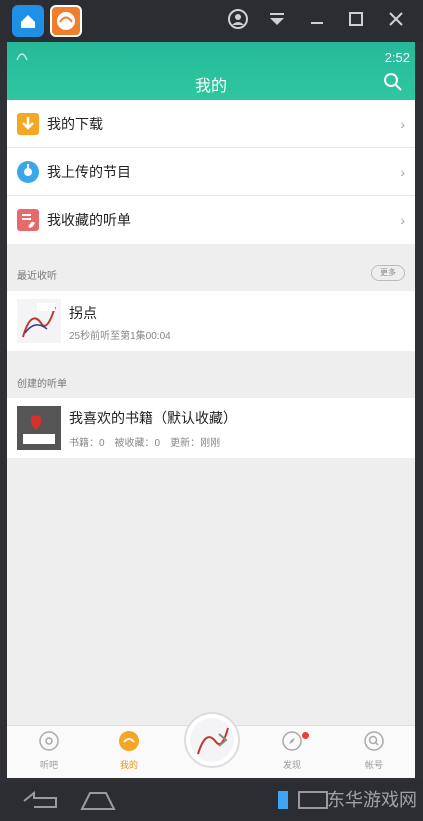 Image resolution: width=423 pixels, height=821 pixels. What do you see at coordinates (305, 735) in the screenshot?
I see `notification-badge` at bounding box center [305, 735].